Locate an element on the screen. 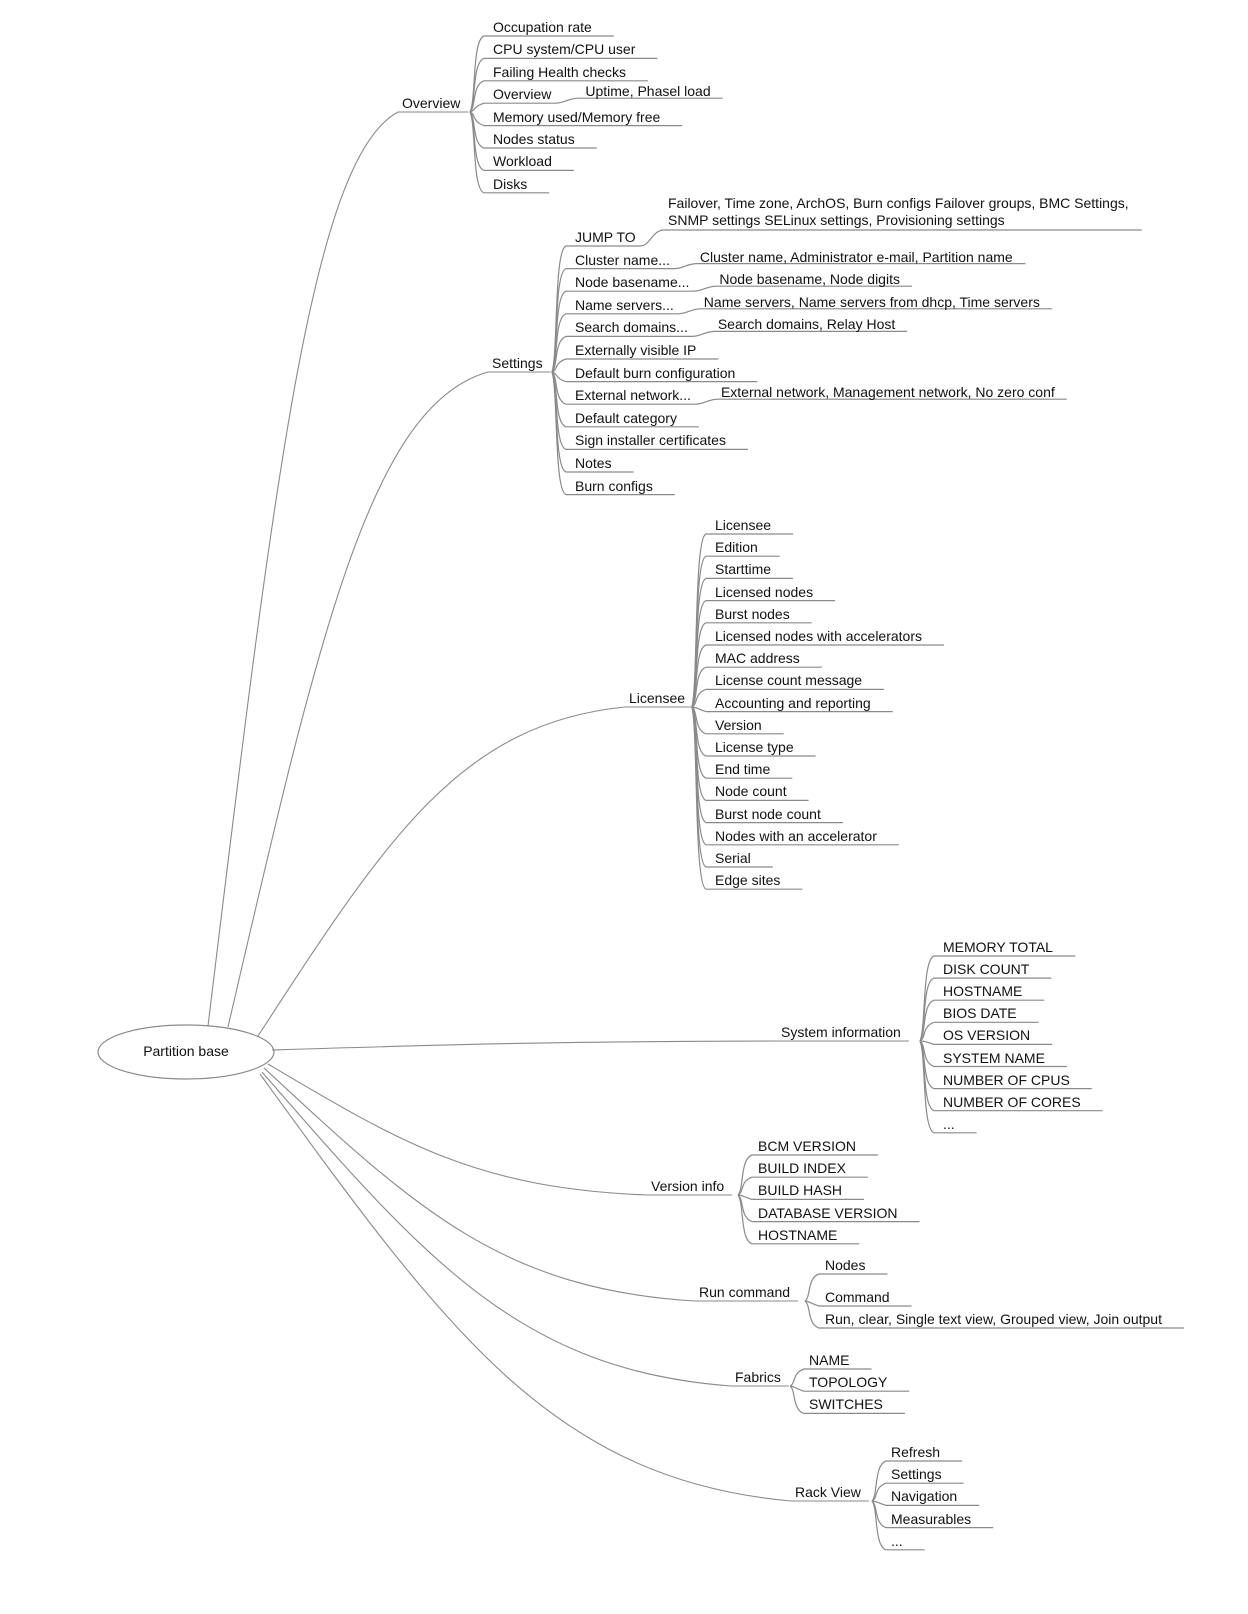  child-label: Nodes with an accelerator is located at coordinates (796, 836).